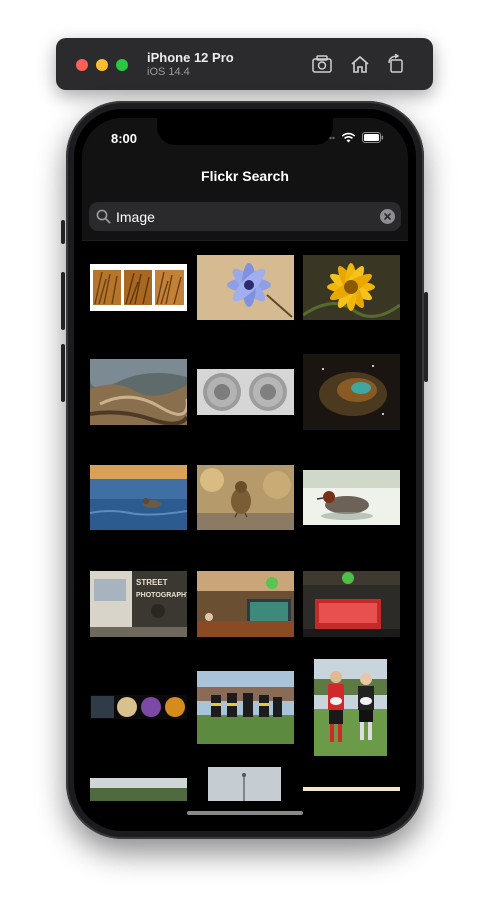 This screenshot has width=489, height=914. What do you see at coordinates (351, 392) in the screenshot?
I see `photo-nebula` at bounding box center [351, 392].